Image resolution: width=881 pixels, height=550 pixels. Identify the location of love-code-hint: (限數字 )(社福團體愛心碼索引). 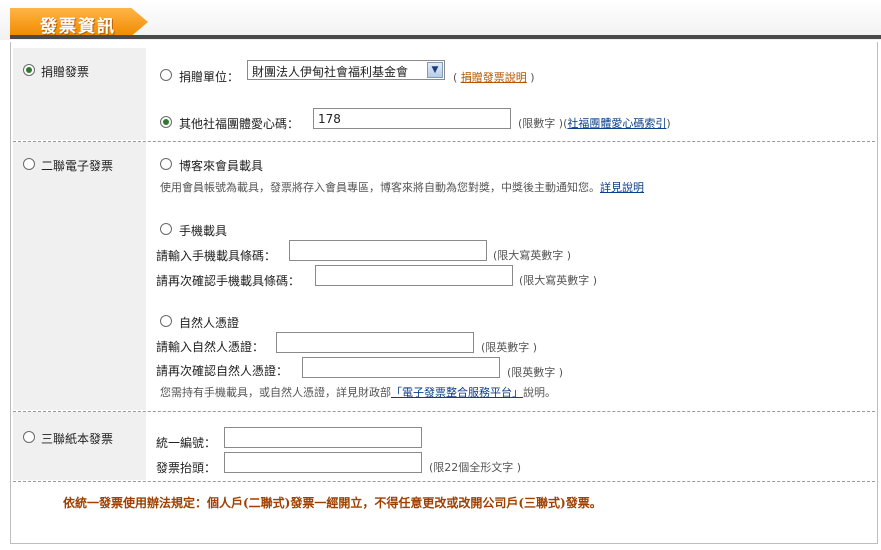
(594, 123).